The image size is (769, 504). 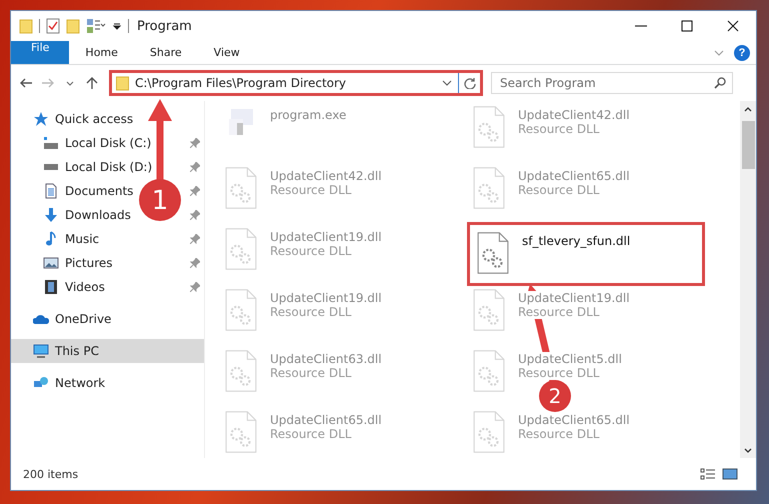 I want to click on star-icon, so click(x=41, y=119).